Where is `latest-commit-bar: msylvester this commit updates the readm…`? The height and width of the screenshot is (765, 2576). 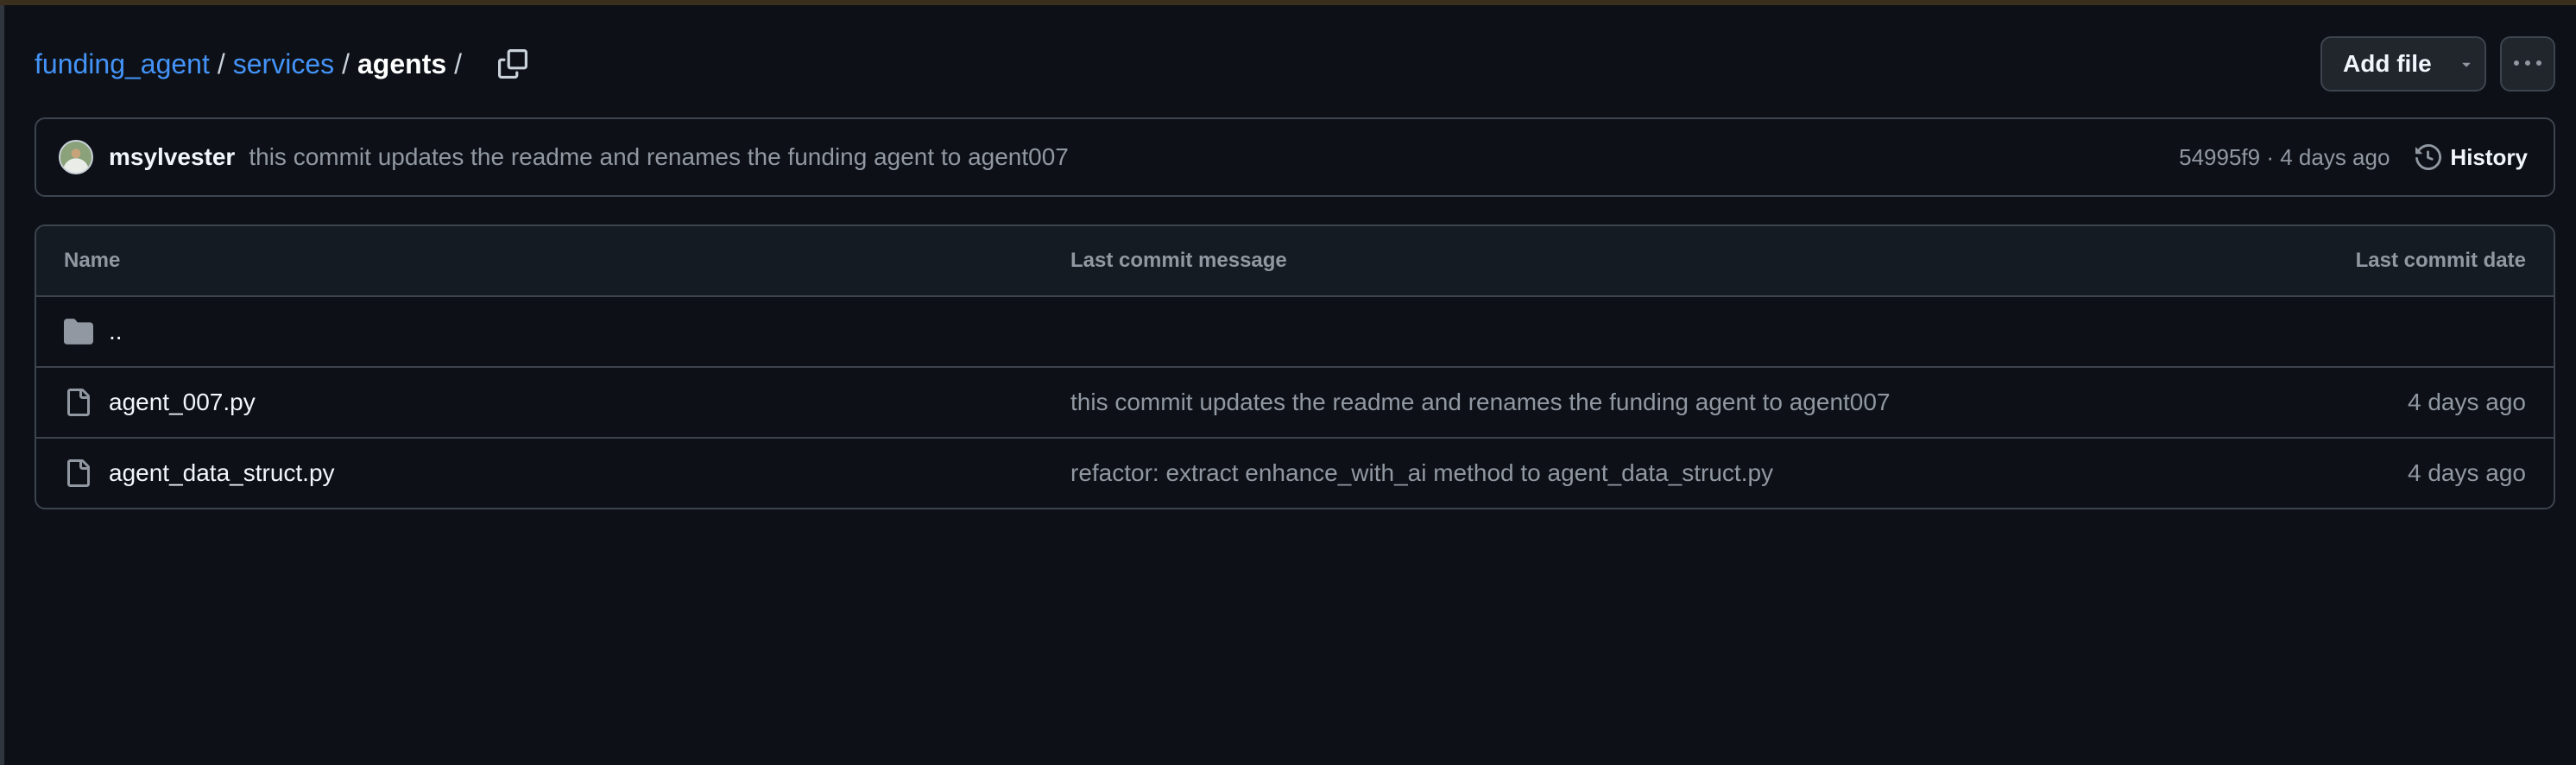 latest-commit-bar: msylvester this commit updates the readm… is located at coordinates (1295, 157).